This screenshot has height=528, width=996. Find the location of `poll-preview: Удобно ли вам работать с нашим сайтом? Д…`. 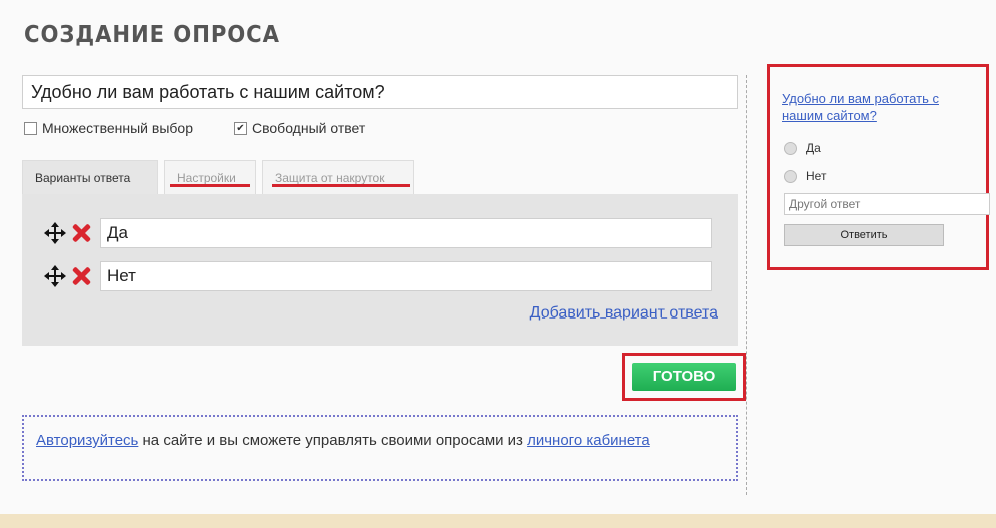

poll-preview: Удобно ли вам работать с нашим сайтом? Д… is located at coordinates (878, 167).